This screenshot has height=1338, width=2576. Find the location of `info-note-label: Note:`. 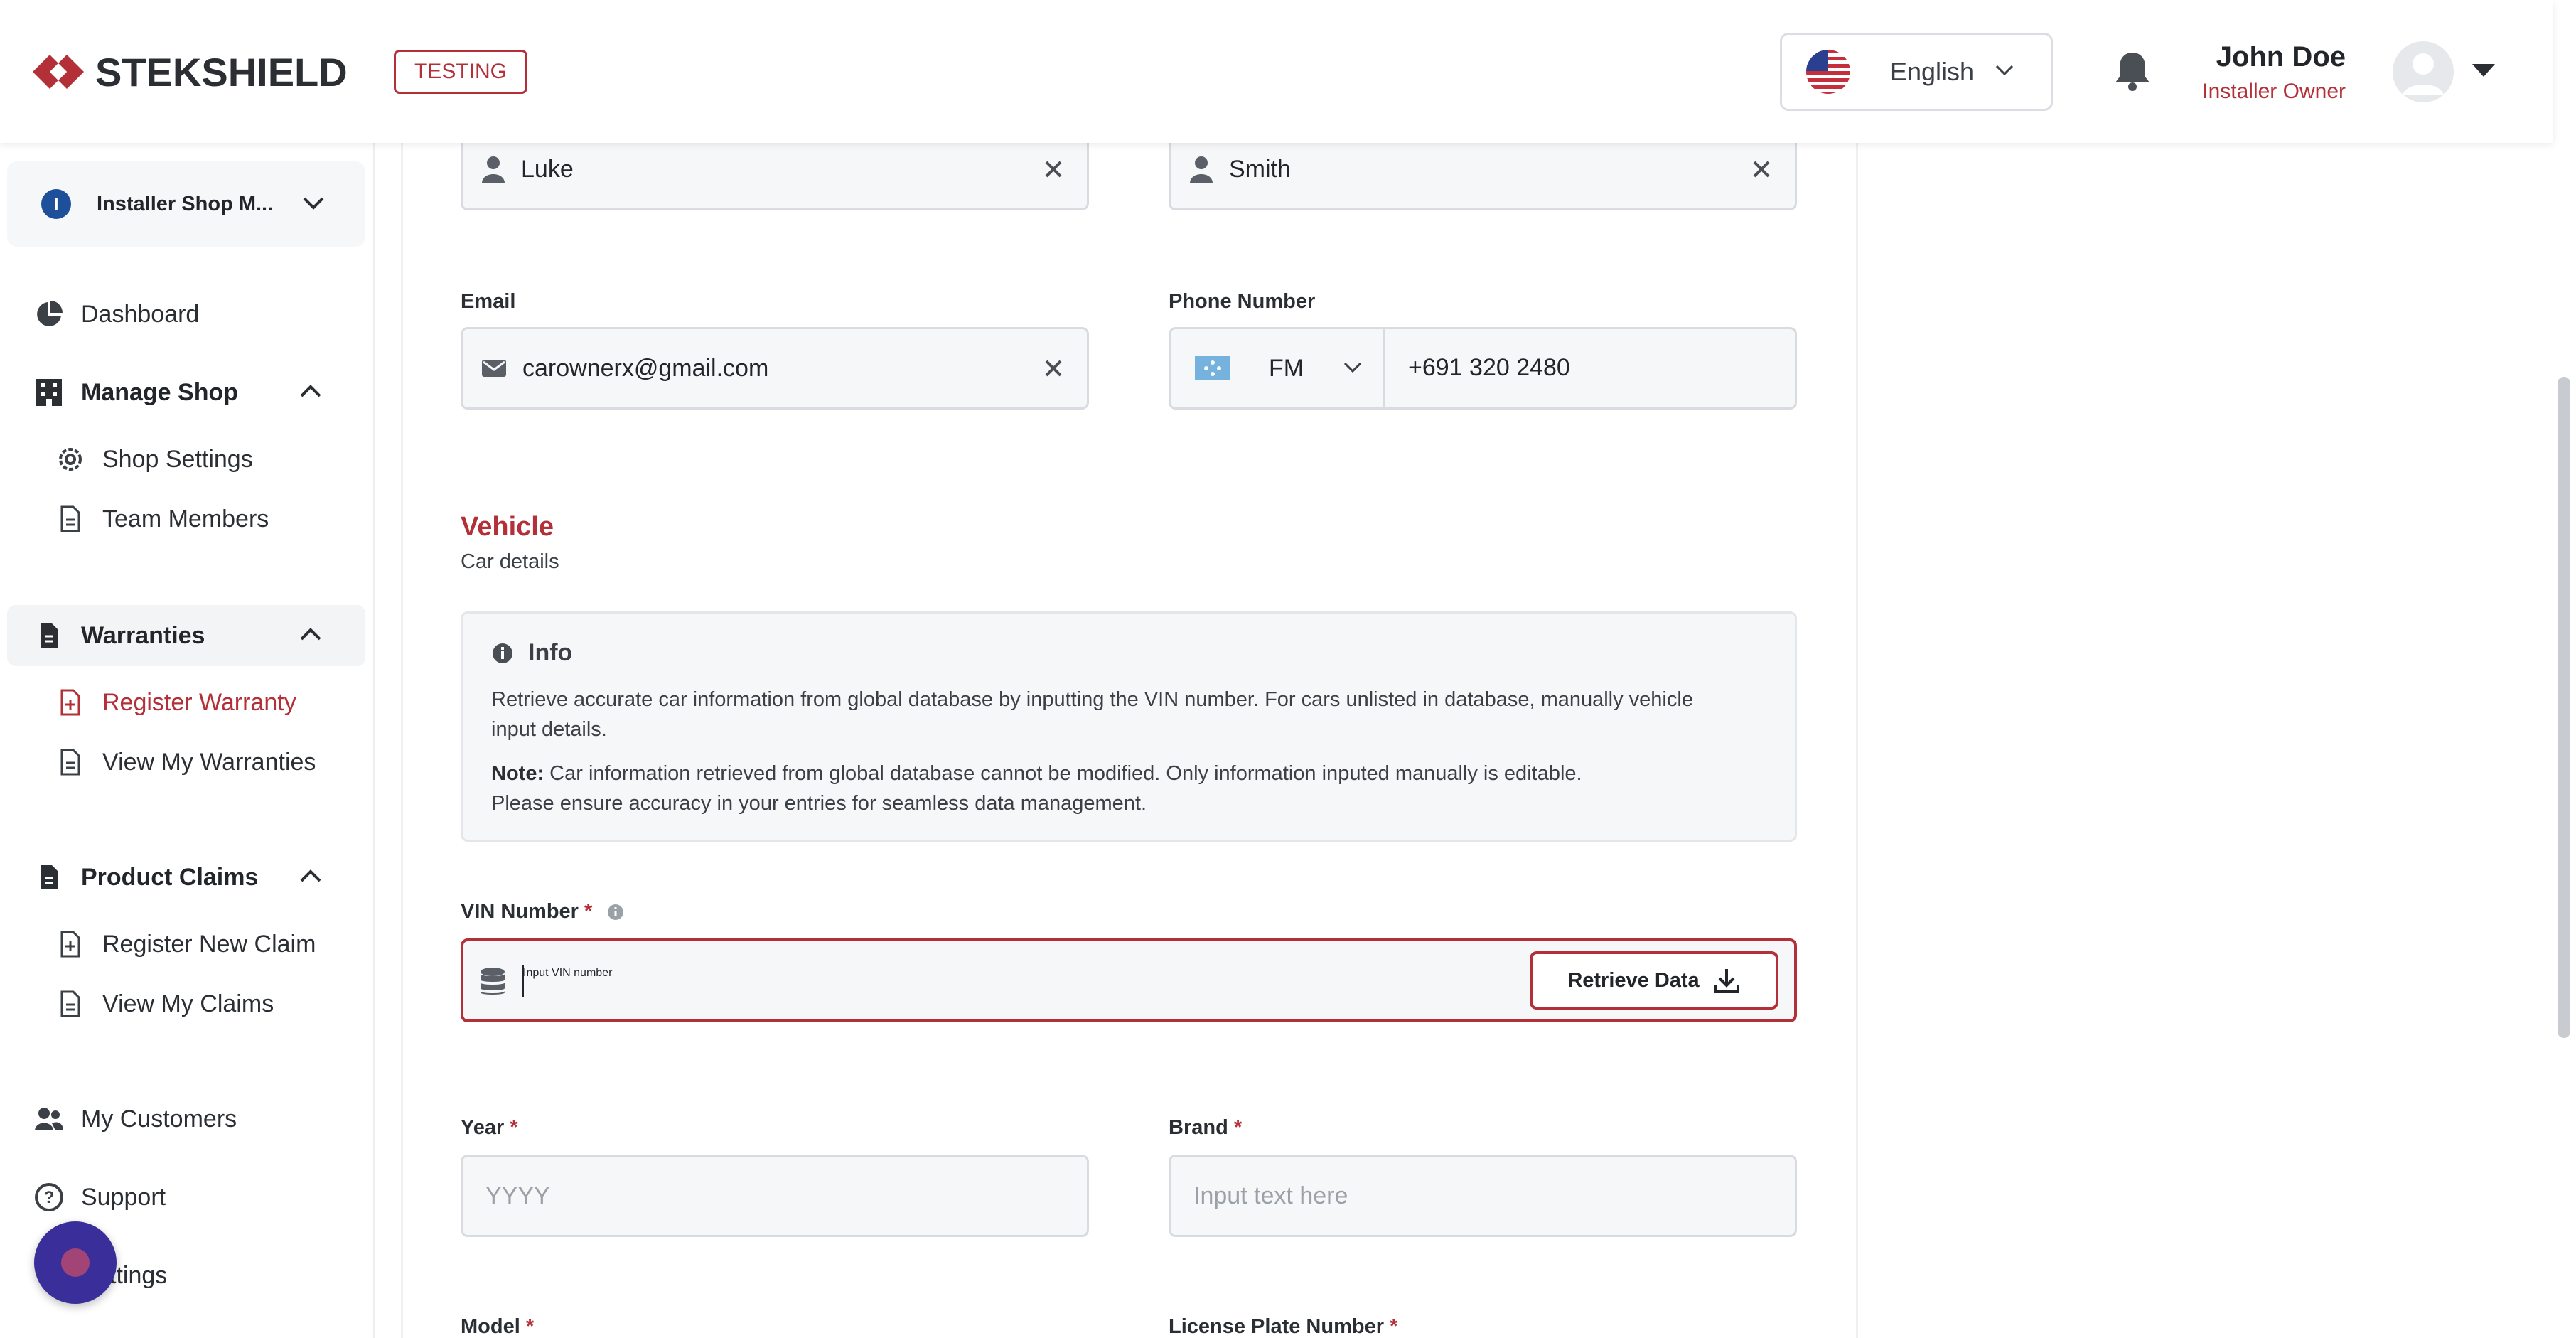

info-note-label: Note: is located at coordinates (517, 773).